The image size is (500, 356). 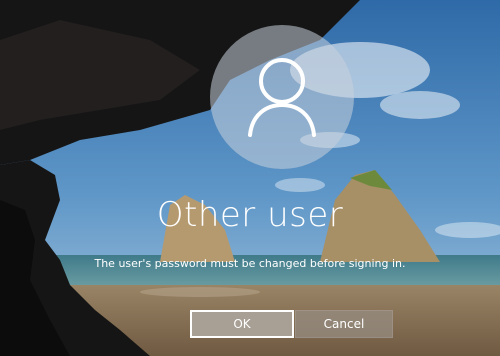 I want to click on person-icon, so click(x=282, y=97).